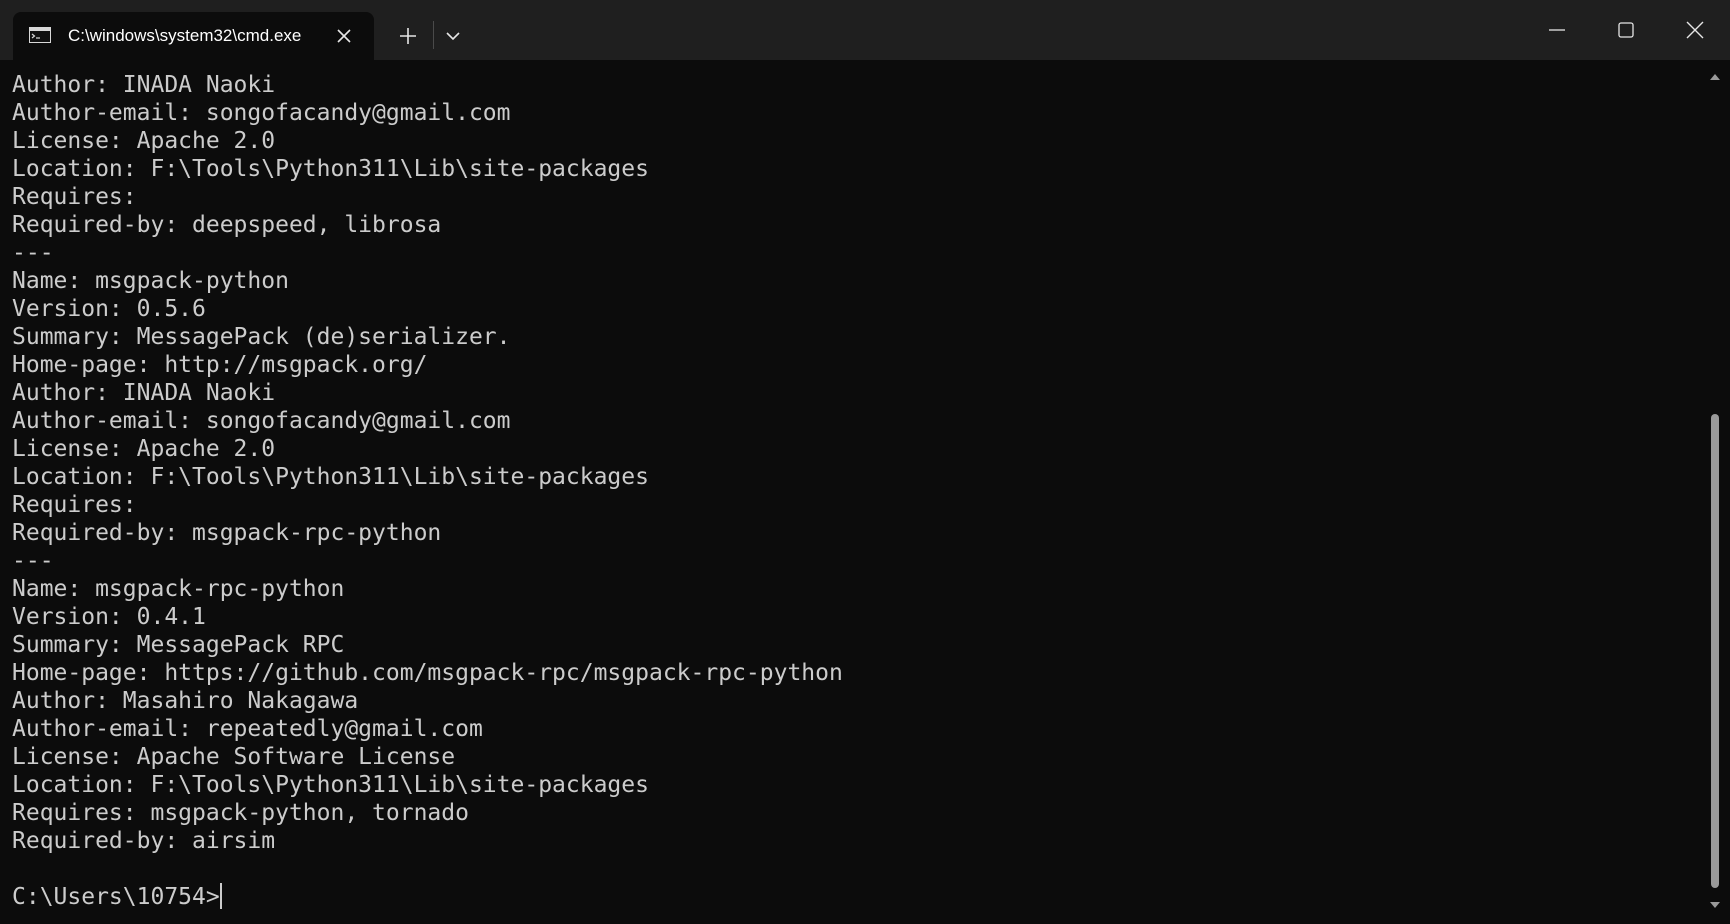 This screenshot has width=1730, height=924. Describe the element at coordinates (185, 35) in the screenshot. I see `tab-title: C:\windows\system32\cmd.exe` at that location.